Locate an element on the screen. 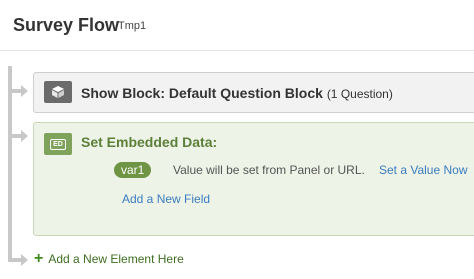 This screenshot has height=279, width=474. embedded-data-title: Set Embedded Data: is located at coordinates (149, 142).